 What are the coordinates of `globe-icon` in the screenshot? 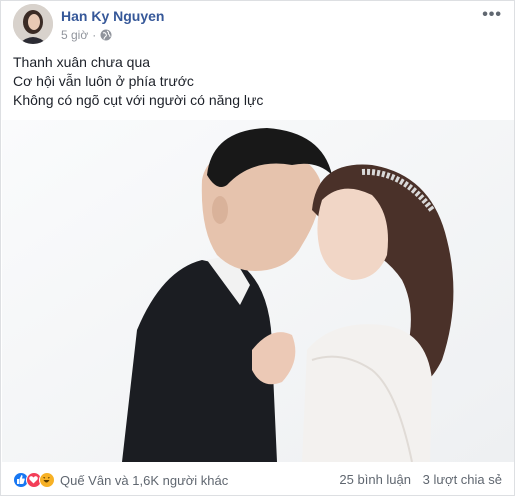 It's located at (106, 35).